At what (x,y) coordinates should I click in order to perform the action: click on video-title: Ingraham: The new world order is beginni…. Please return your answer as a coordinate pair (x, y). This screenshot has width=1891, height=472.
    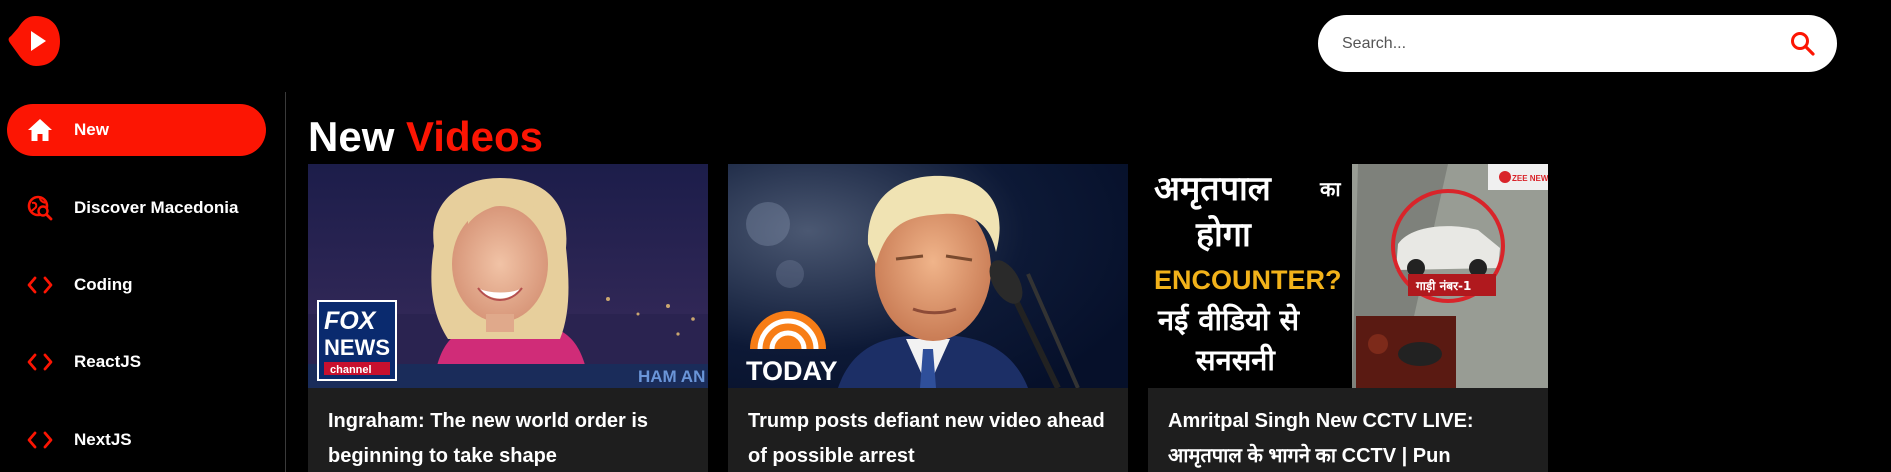
    Looking at the image, I should click on (508, 438).